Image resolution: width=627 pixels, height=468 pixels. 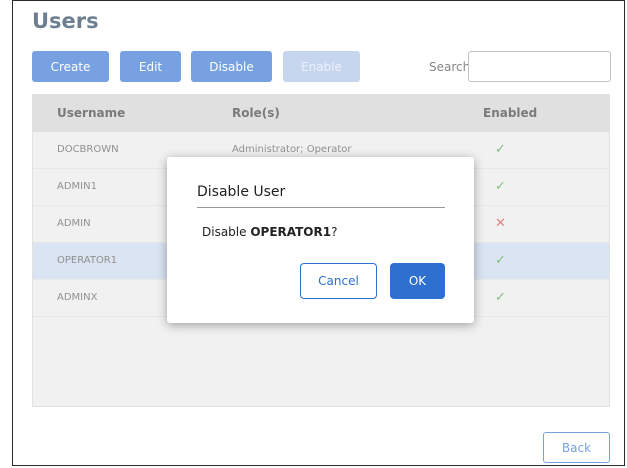 I want to click on dialog-title: Disable User, so click(x=241, y=192).